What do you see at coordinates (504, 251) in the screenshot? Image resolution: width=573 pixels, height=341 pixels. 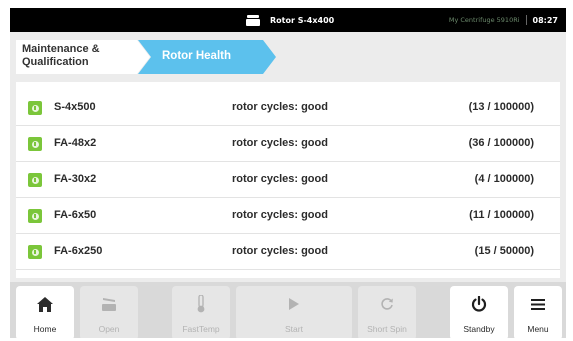 I see `rotor-cycles: (15 / 50000)` at bounding box center [504, 251].